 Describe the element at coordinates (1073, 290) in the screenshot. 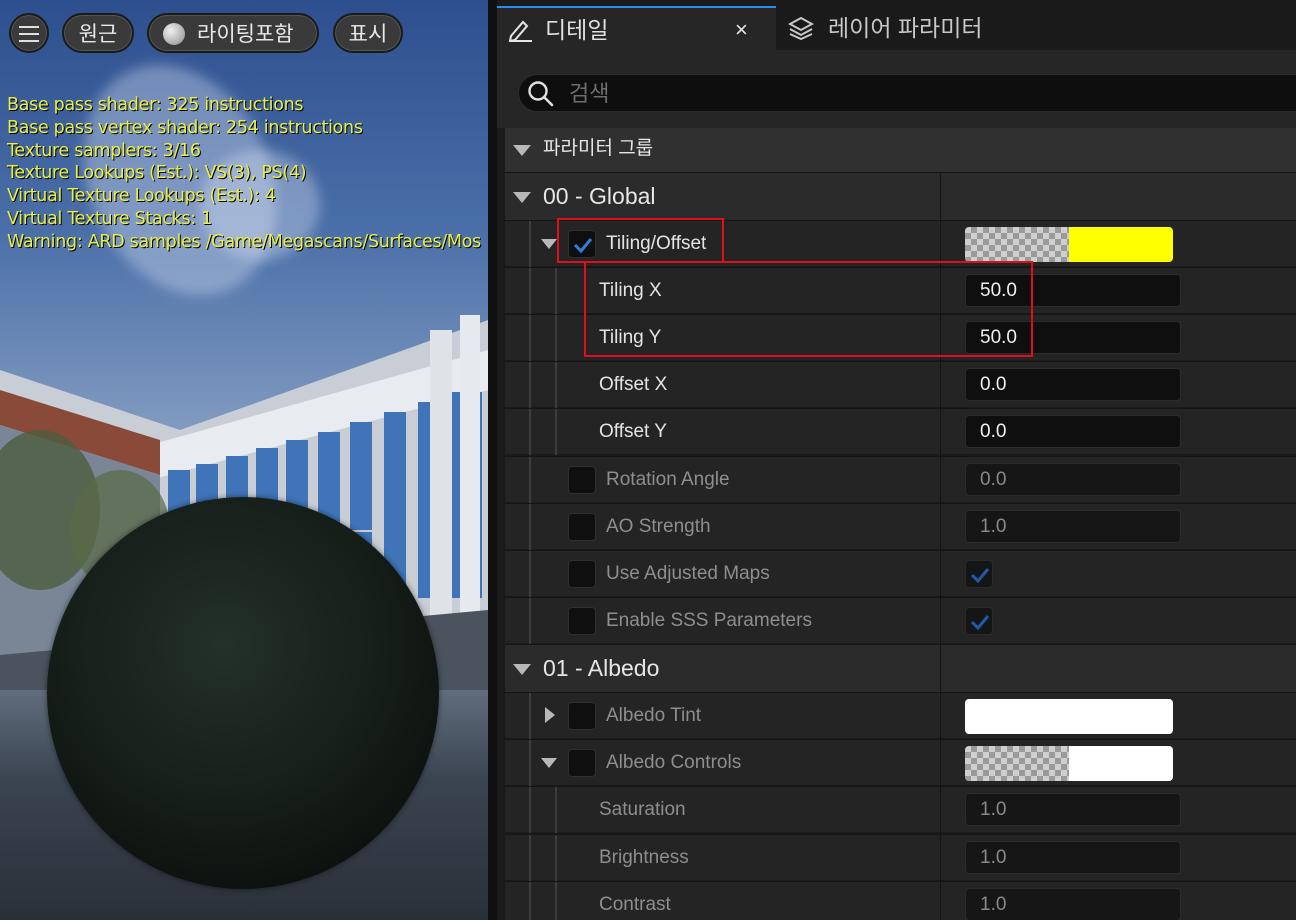

I see `tiling-x-field: 50.0` at that location.